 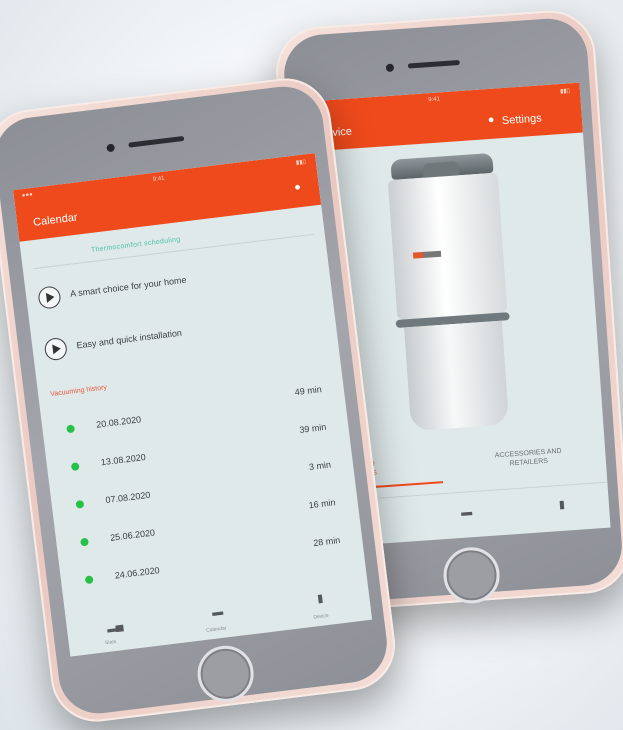 I want to click on product-image, so click(x=450, y=292).